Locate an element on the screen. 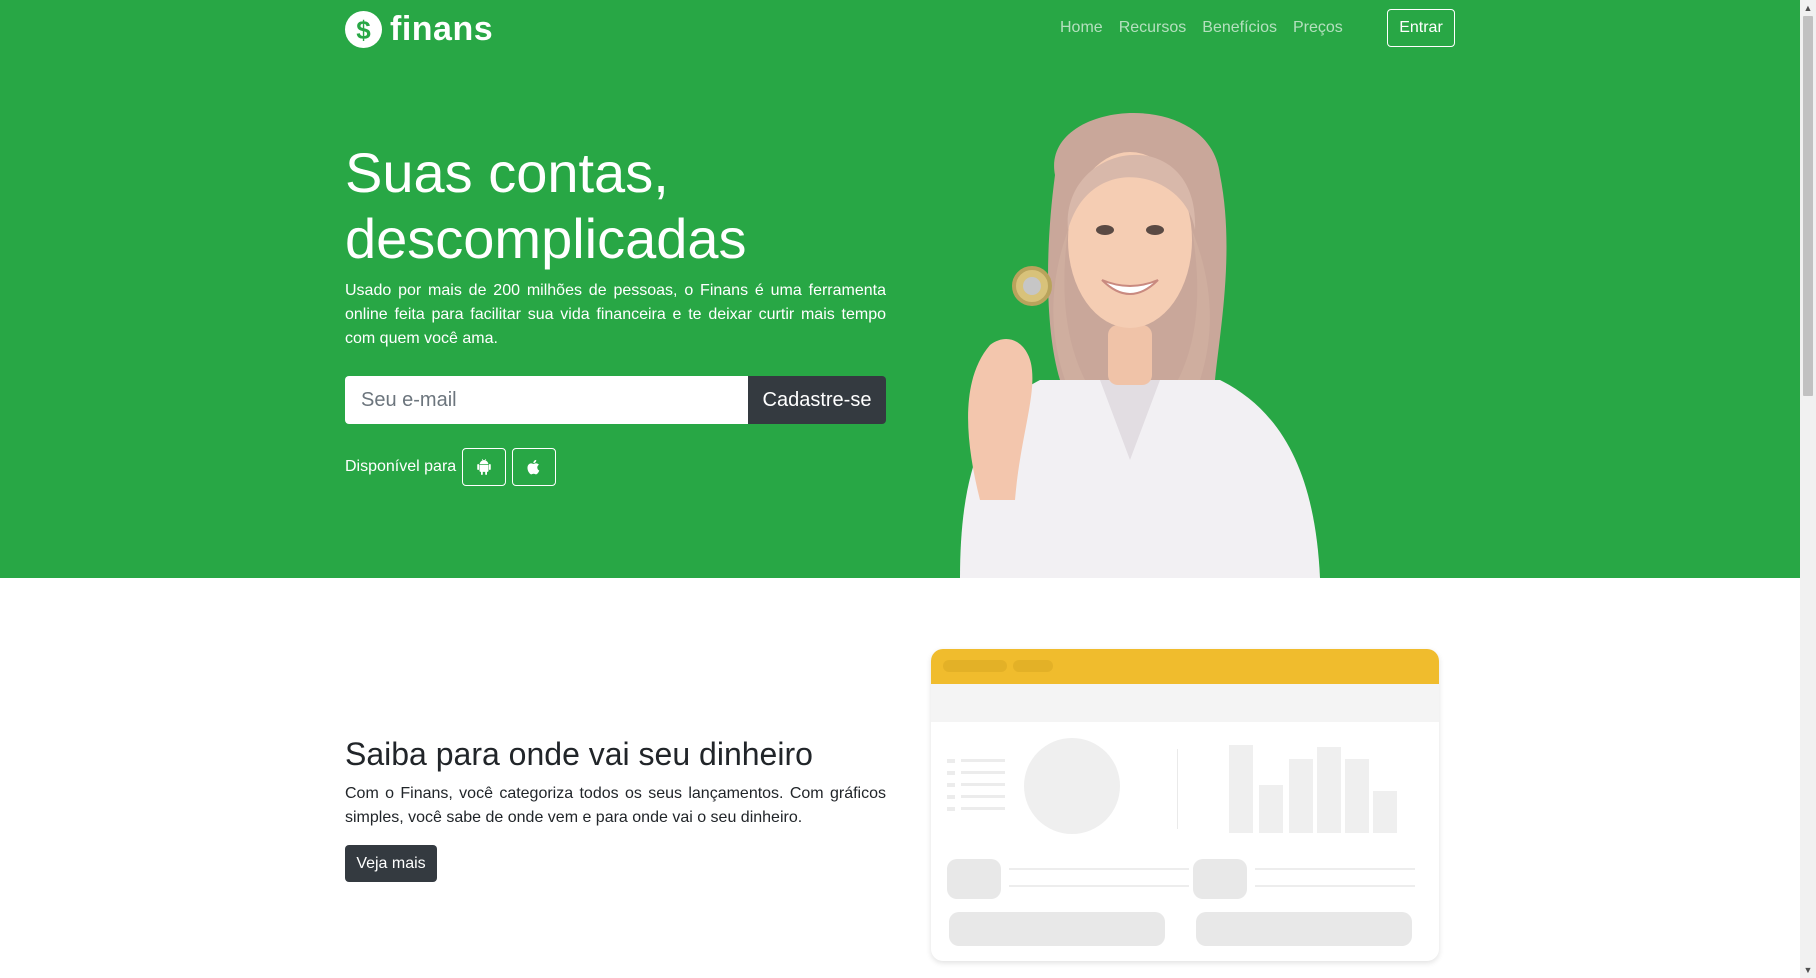  hero-woman-photo is located at coordinates (1140, 345).